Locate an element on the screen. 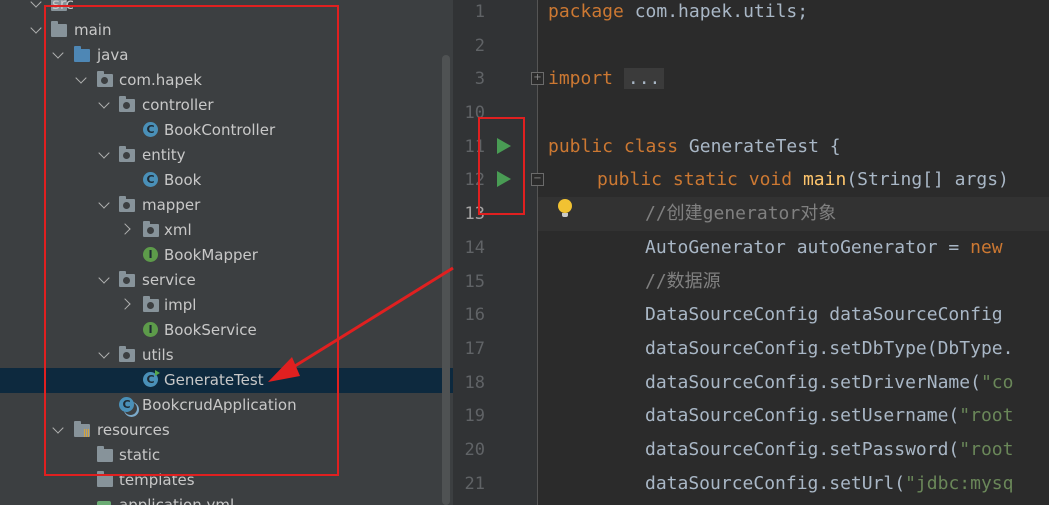 The image size is (1049, 505). code-line-18: dataSourceConfig.setDriverName("co is located at coordinates (829, 383).